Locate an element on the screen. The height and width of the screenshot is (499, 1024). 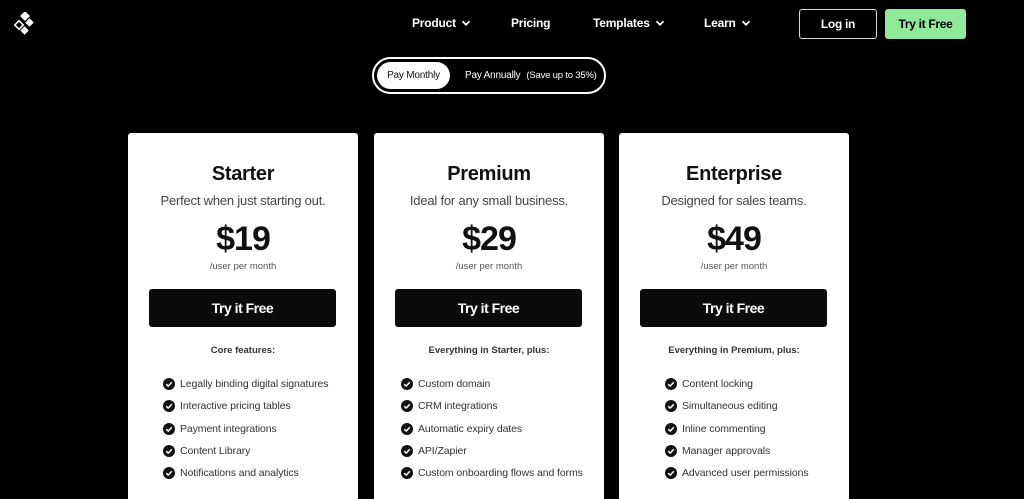
header-try-free-button: Try it Free is located at coordinates (925, 24).